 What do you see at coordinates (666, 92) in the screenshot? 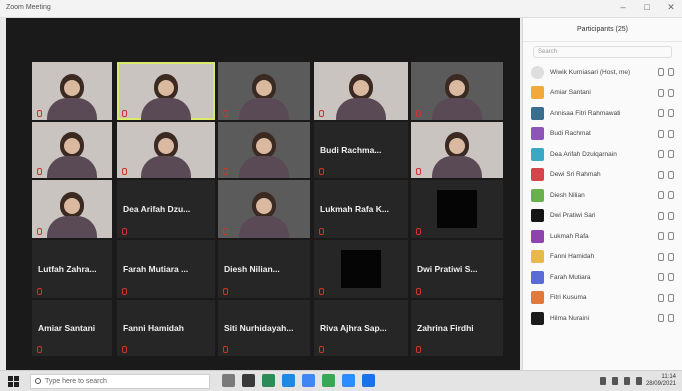
I see `participant-status-icons` at bounding box center [666, 92].